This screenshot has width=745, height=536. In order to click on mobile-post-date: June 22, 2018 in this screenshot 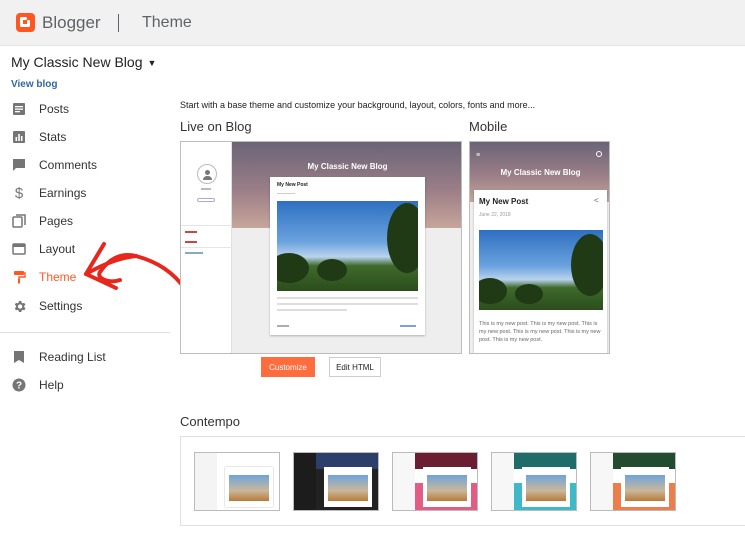, I will do `click(495, 215)`.